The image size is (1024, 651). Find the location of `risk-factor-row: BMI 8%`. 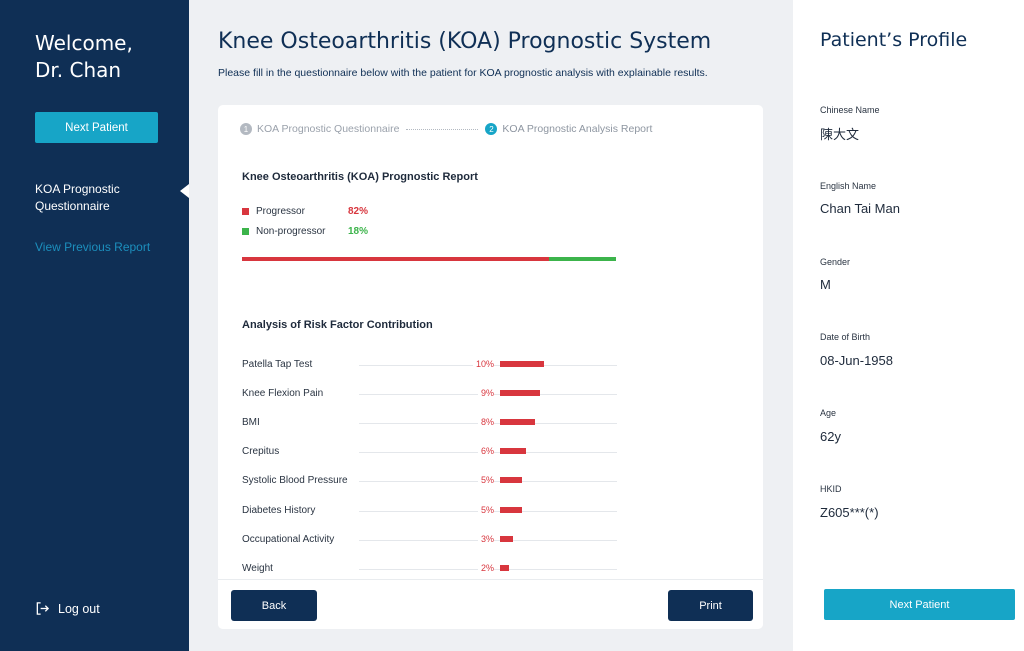

risk-factor-row: BMI 8% is located at coordinates (432, 423).